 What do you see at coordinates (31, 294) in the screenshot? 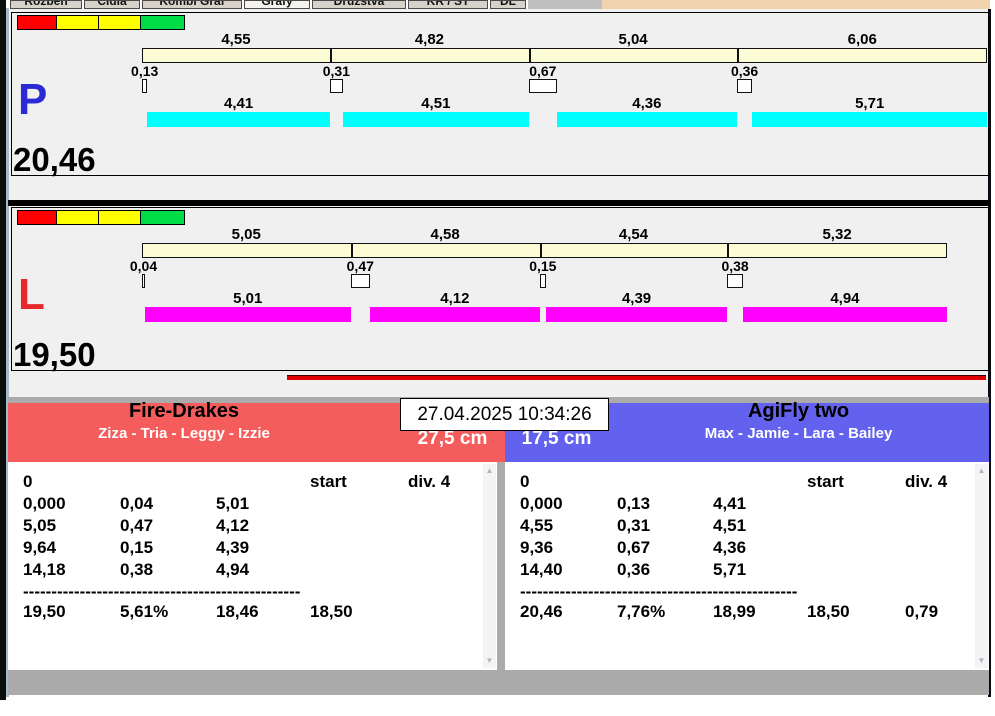
I see `lane-L-letter: L` at bounding box center [31, 294].